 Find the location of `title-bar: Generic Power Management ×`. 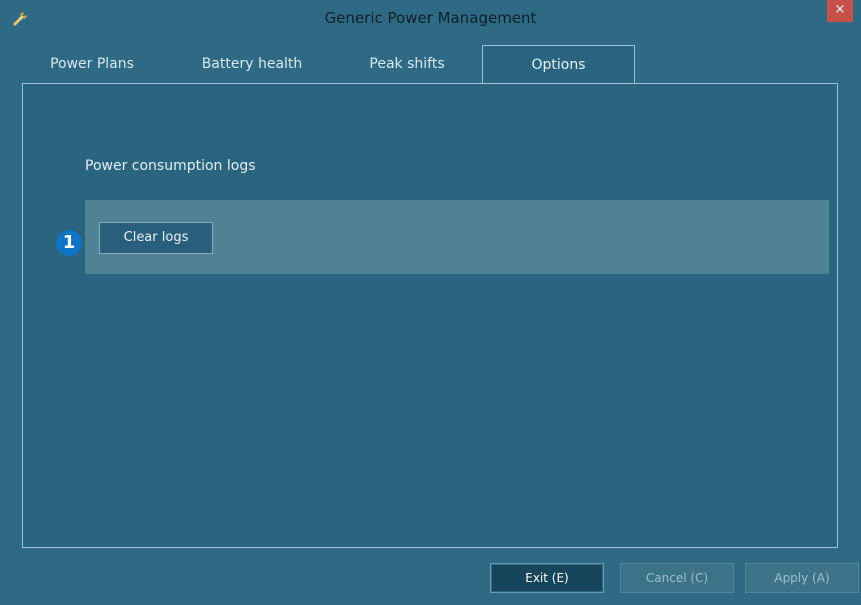

title-bar: Generic Power Management × is located at coordinates (430, 19).